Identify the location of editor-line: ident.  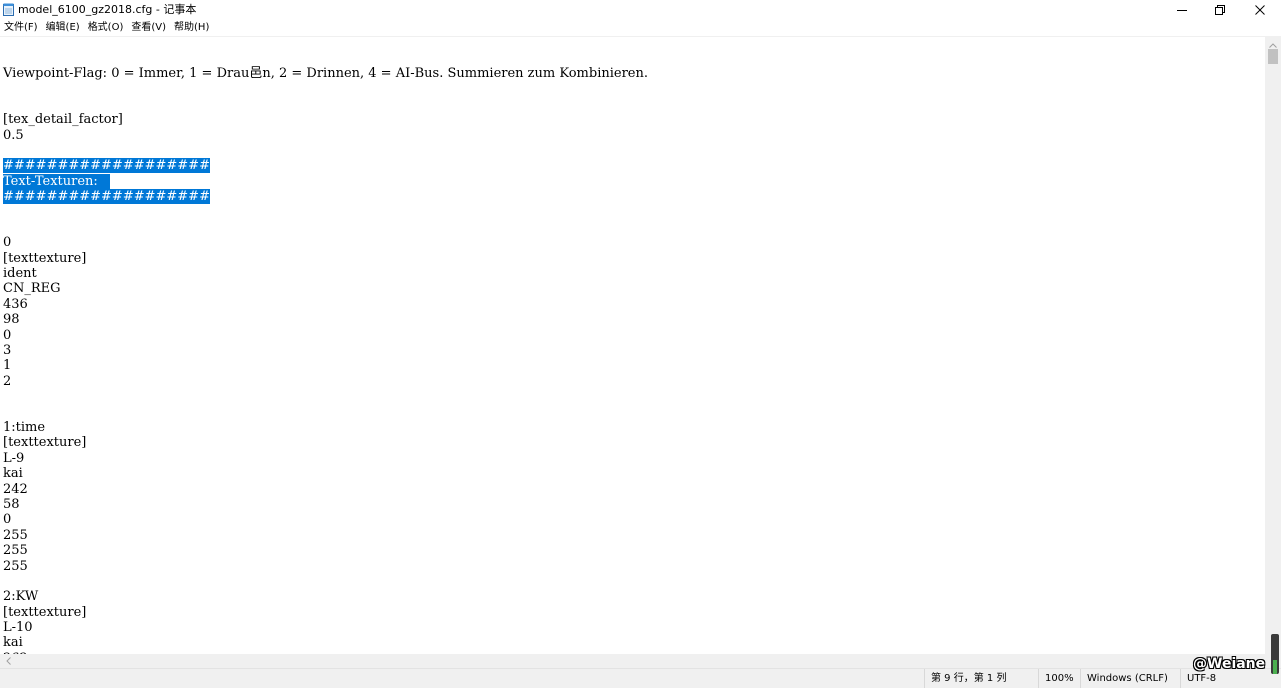
(325, 273).